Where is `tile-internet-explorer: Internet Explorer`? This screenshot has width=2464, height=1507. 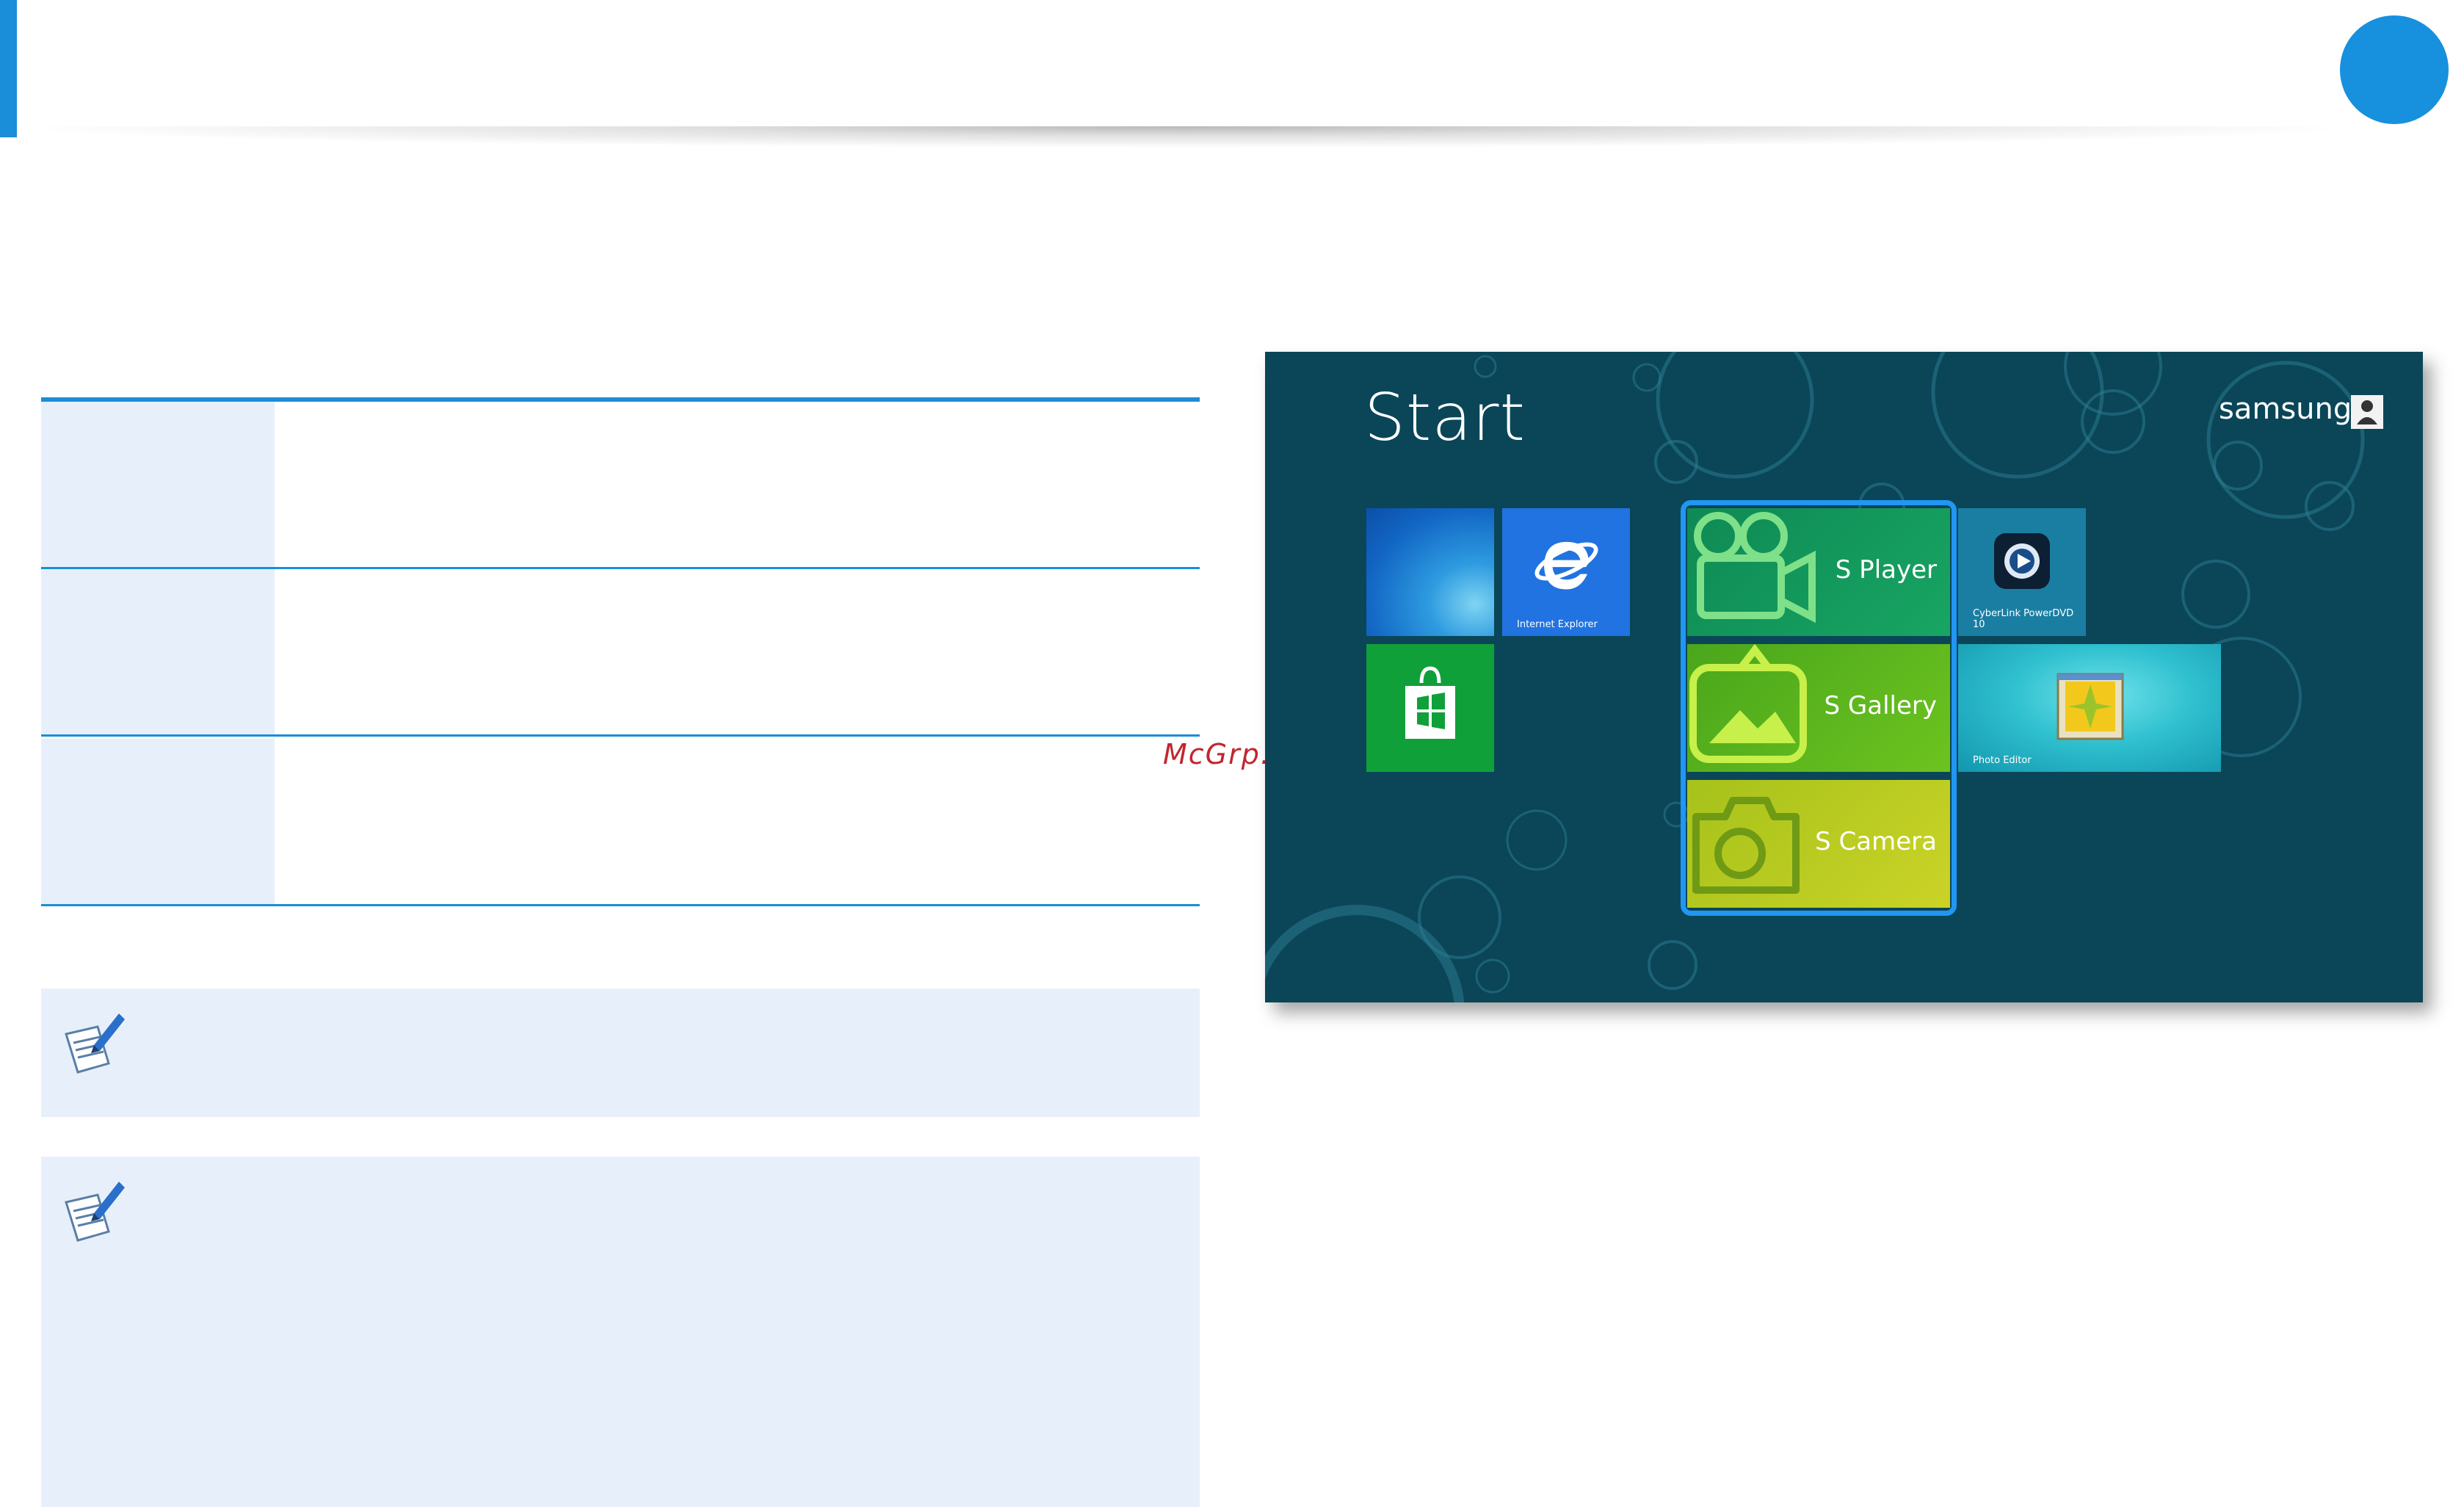
tile-internet-explorer: Internet Explorer is located at coordinates (1566, 572).